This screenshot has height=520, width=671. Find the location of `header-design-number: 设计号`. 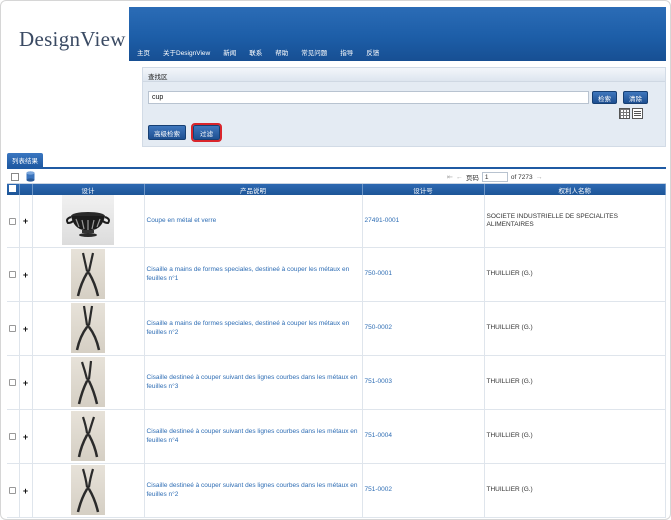

header-design-number: 设计号 is located at coordinates (423, 189).